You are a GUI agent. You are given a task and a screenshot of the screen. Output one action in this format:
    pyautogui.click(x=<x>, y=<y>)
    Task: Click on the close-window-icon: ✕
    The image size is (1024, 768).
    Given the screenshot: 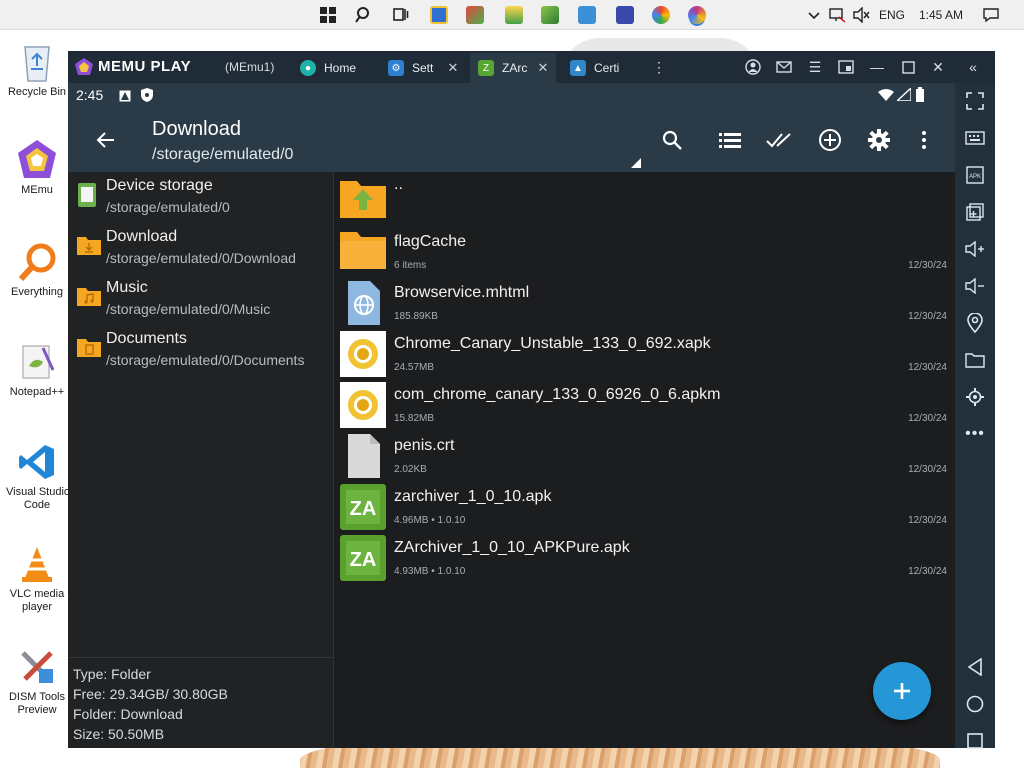 What is the action you would take?
    pyautogui.click(x=938, y=67)
    